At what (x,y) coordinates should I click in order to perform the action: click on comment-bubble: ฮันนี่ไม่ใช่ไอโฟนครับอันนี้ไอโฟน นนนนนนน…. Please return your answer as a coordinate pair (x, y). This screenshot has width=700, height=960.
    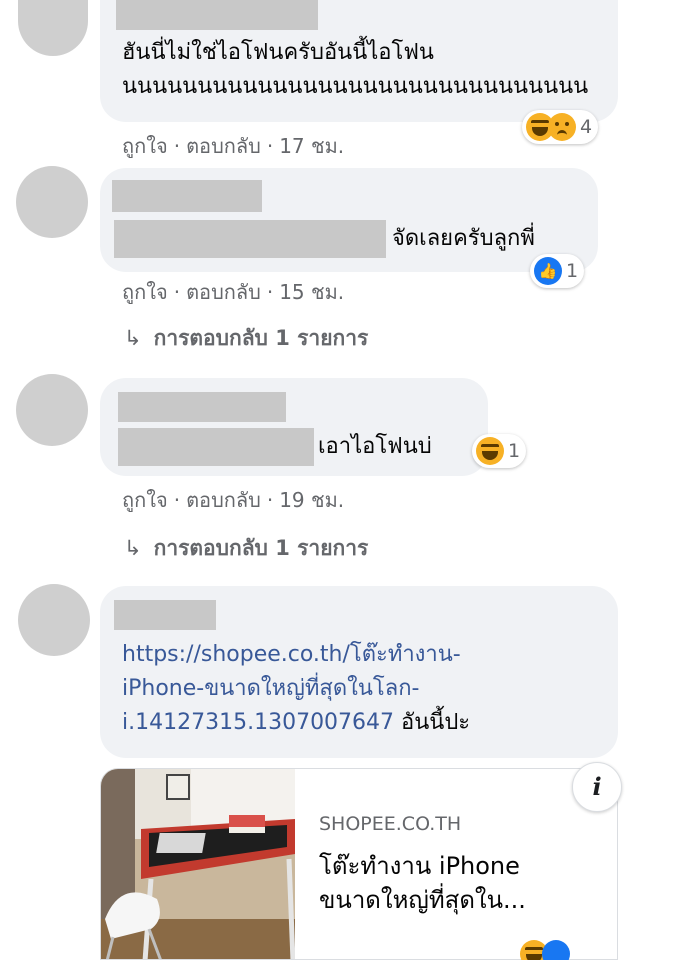
    Looking at the image, I should click on (359, 61).